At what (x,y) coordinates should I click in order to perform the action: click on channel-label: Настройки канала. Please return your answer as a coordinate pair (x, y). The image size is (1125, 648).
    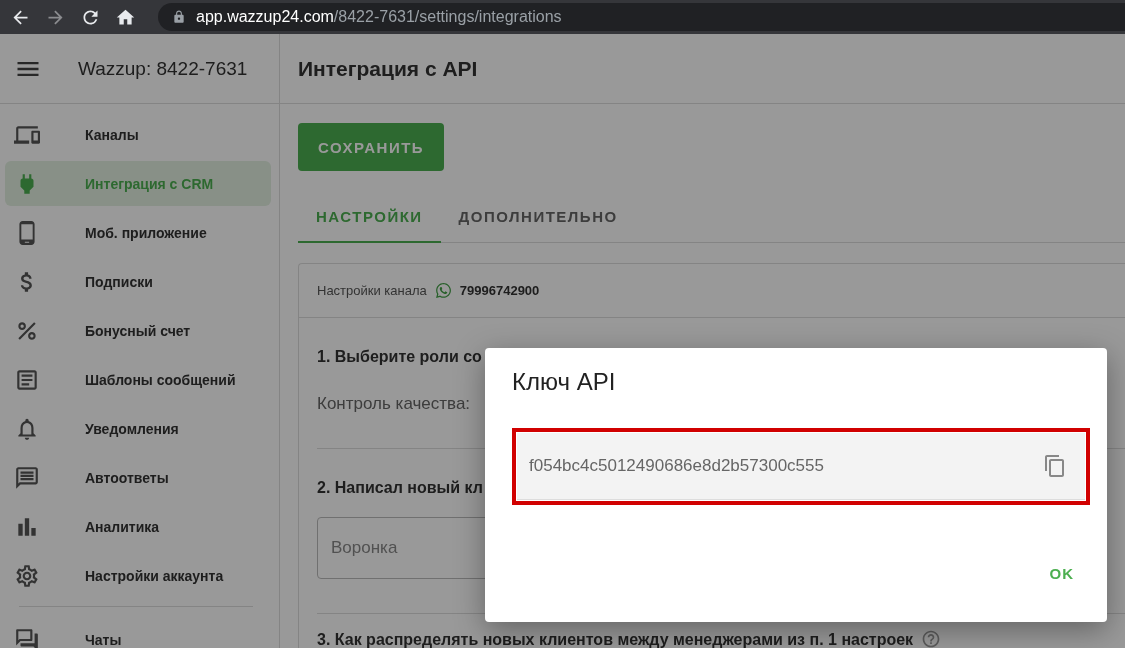
    Looking at the image, I should click on (372, 290).